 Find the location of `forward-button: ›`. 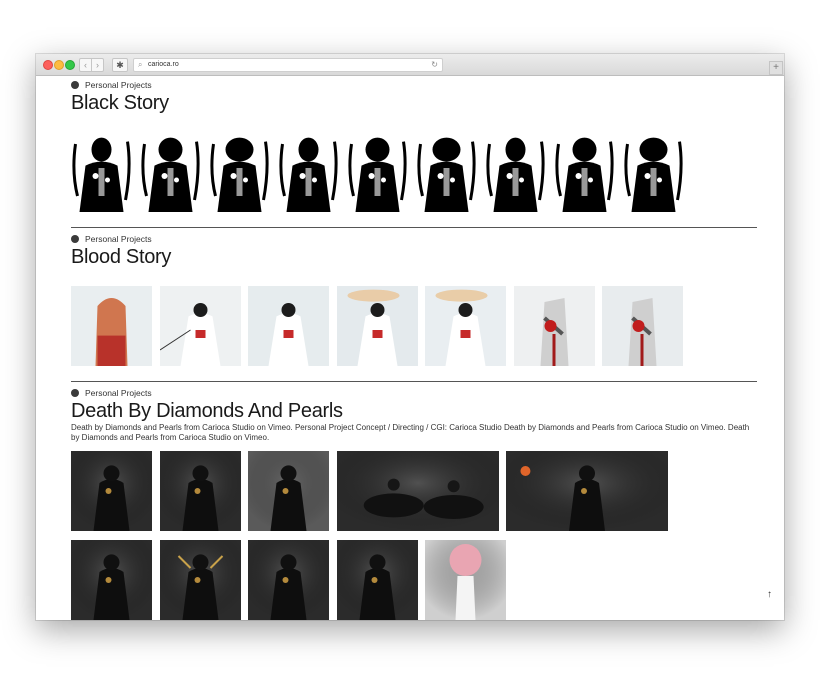

forward-button: › is located at coordinates (97, 65).